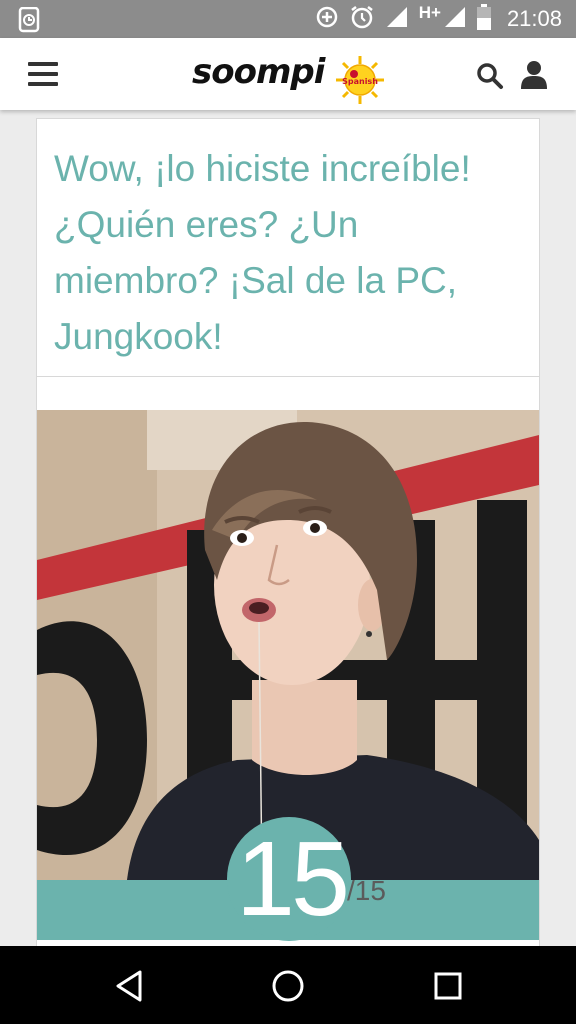 This screenshot has height=1024, width=576. Describe the element at coordinates (448, 986) in the screenshot. I see `recents-icon` at that location.